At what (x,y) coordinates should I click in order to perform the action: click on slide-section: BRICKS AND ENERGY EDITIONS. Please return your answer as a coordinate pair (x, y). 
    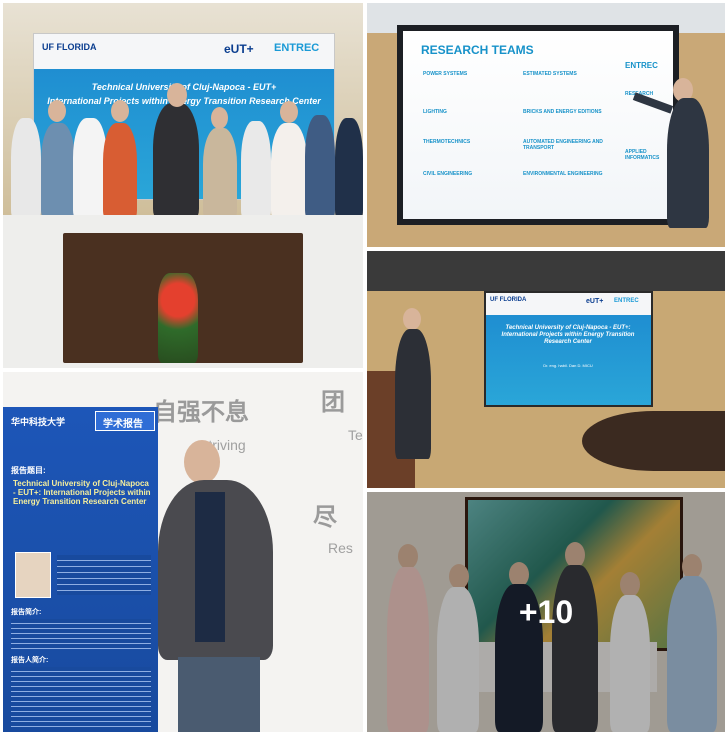
    Looking at the image, I should click on (562, 112).